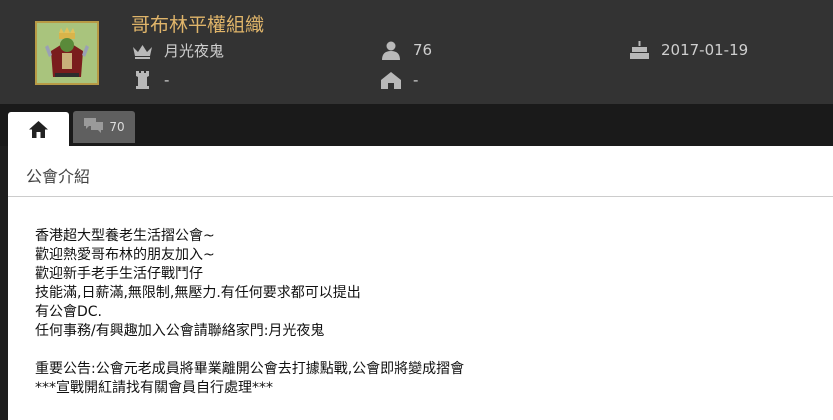  What do you see at coordinates (423, 50) in the screenshot?
I see `guild-members-value: 76` at bounding box center [423, 50].